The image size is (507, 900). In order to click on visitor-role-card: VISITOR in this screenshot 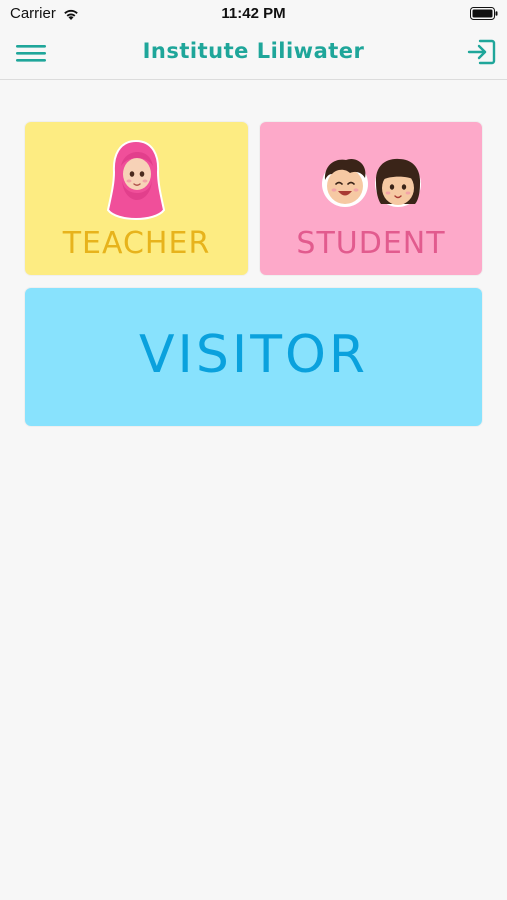, I will do `click(253, 357)`.